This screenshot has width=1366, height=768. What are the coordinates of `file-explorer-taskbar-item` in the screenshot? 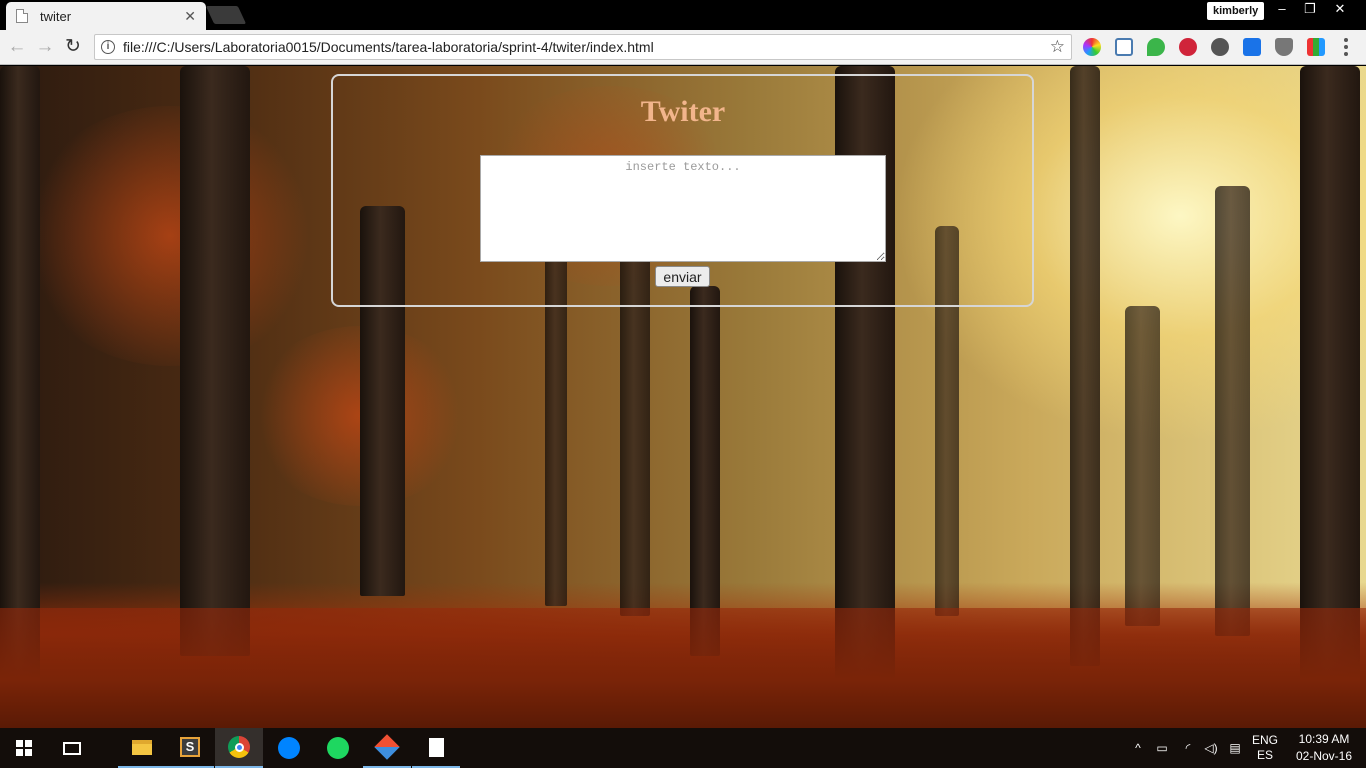 It's located at (142, 748).